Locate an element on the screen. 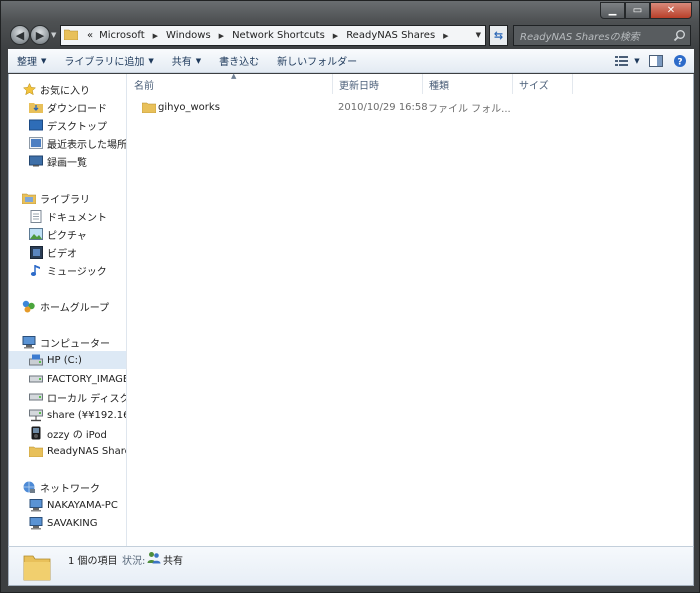 The width and height of the screenshot is (700, 593). system-drive-icon is located at coordinates (36, 360).